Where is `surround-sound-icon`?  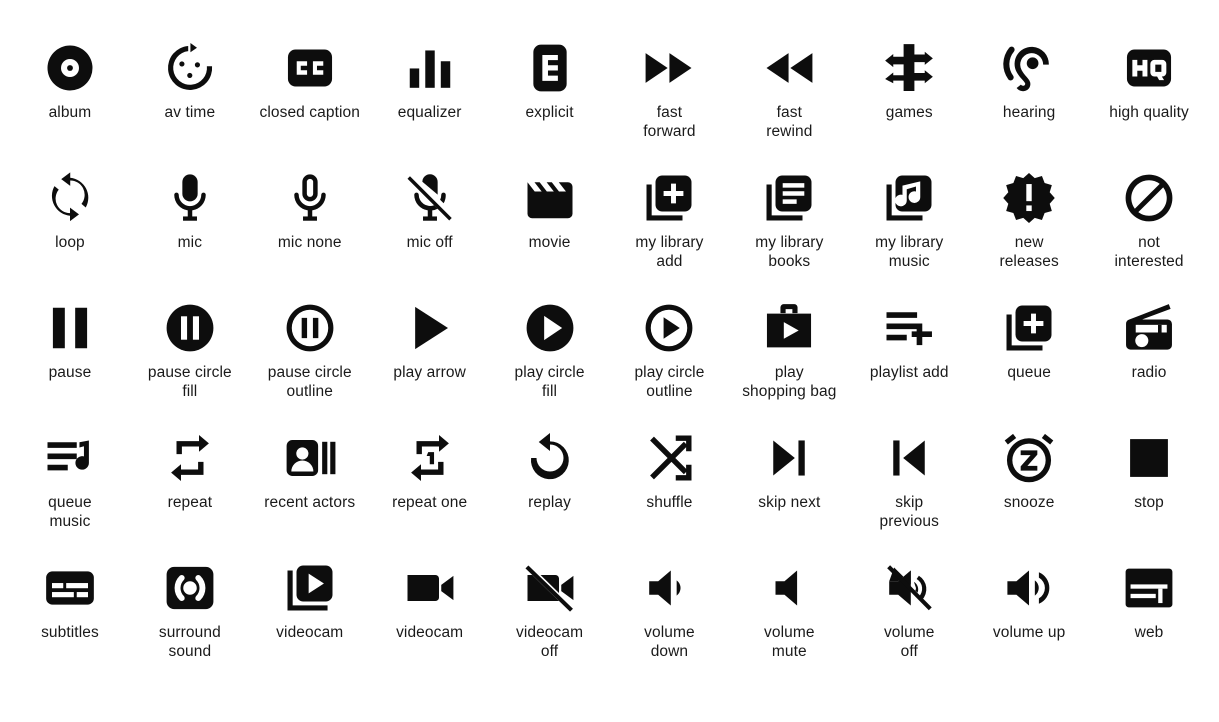 surround-sound-icon is located at coordinates (190, 588).